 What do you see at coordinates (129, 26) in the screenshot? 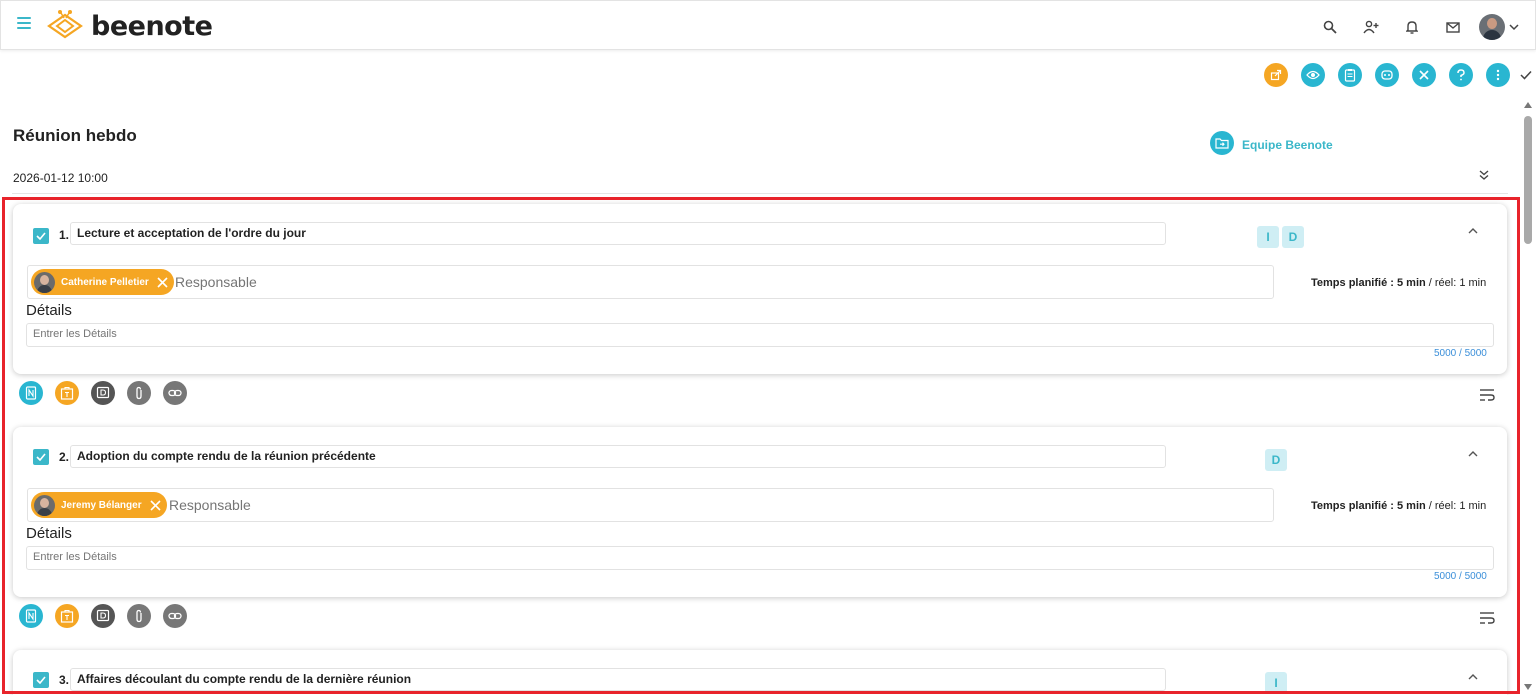
I see `beenote-logo: beenote` at bounding box center [129, 26].